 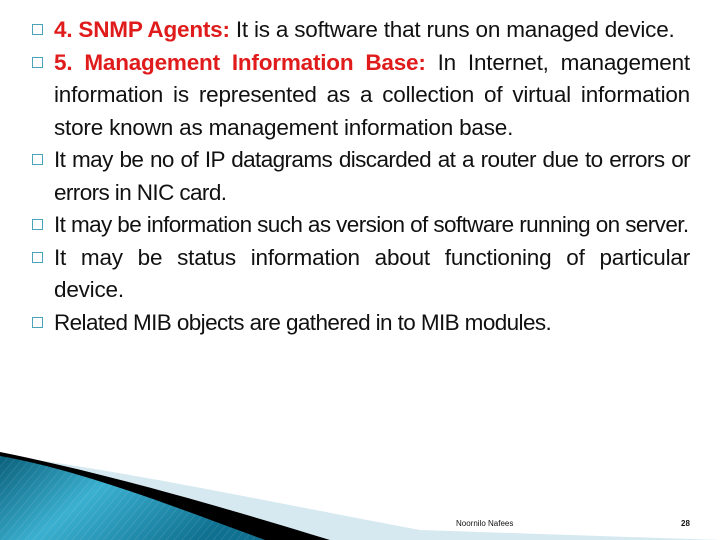 I want to click on footer-author: Noornilo Nafees, so click(x=485, y=523).